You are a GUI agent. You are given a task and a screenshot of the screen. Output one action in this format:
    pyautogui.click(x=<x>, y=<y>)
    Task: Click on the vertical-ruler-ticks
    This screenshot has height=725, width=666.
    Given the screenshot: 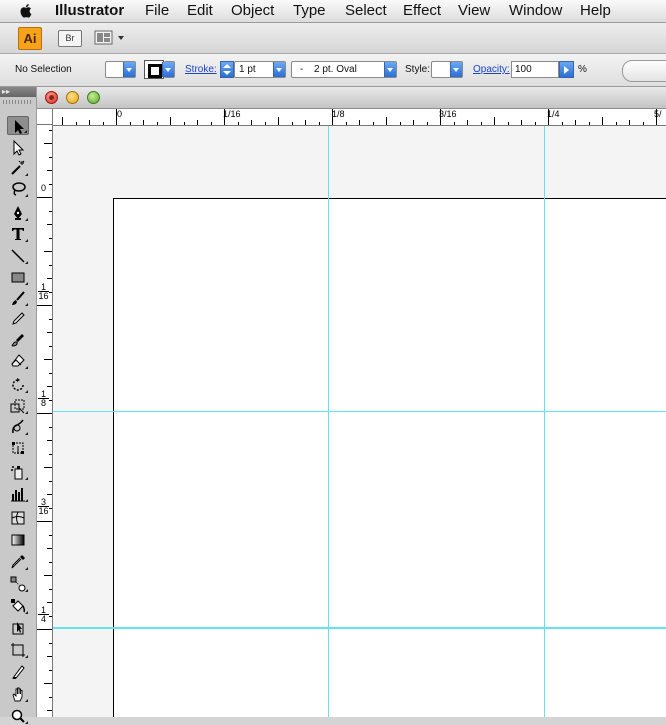 What is the action you would take?
    pyautogui.click(x=44, y=420)
    